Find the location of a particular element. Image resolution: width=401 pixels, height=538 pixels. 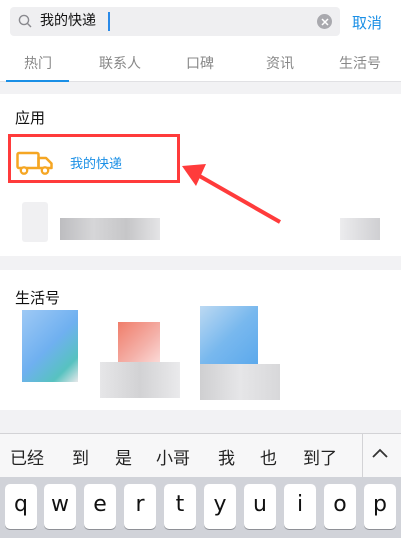

tab-koubei: 口碑 is located at coordinates (200, 63).